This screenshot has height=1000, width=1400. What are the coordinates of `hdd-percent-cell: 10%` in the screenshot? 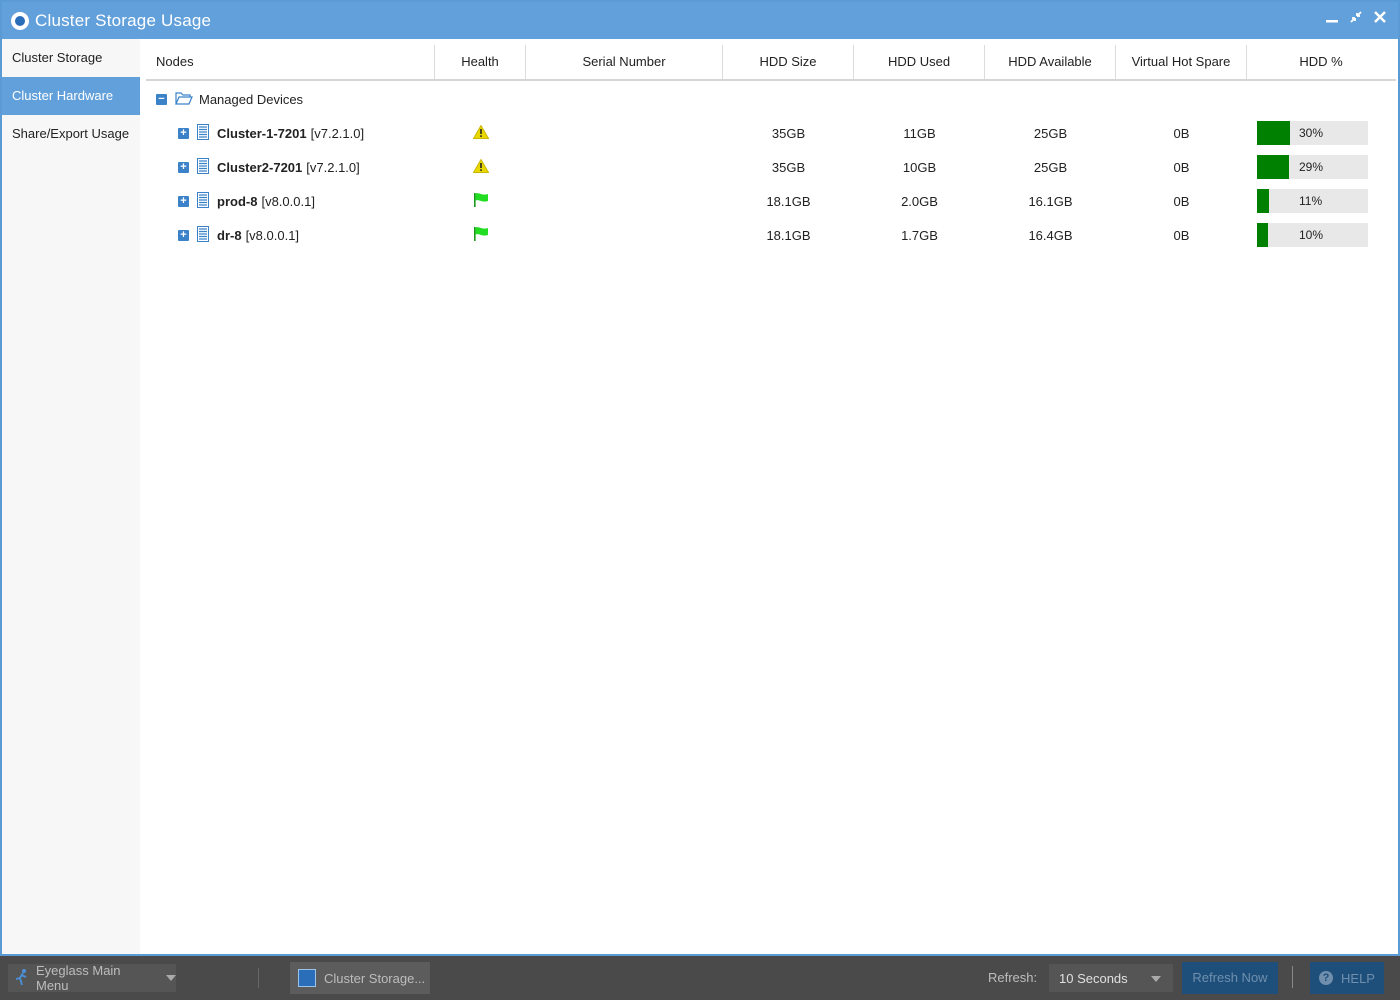 It's located at (1321, 235).